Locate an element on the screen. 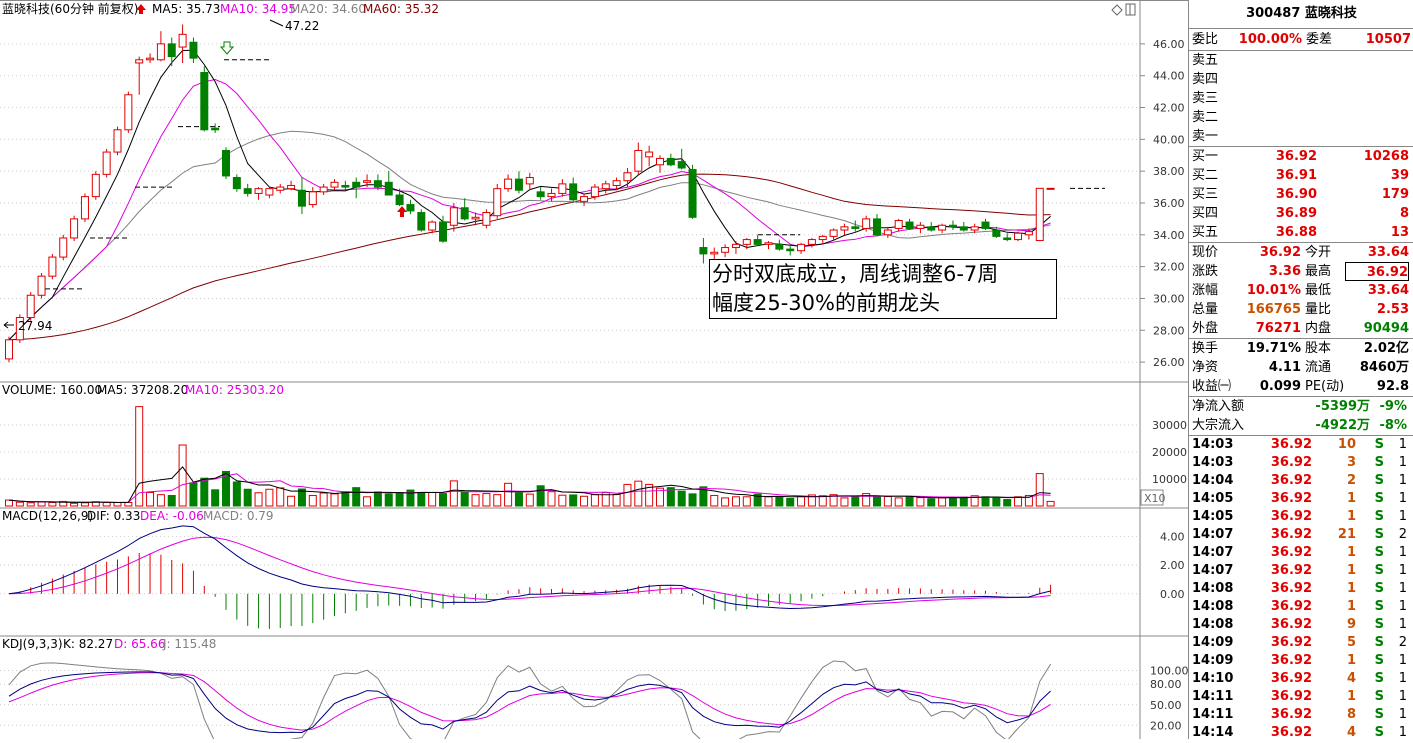  tick-row: 14:09 36.92 1 S 1 is located at coordinates (1301, 661).